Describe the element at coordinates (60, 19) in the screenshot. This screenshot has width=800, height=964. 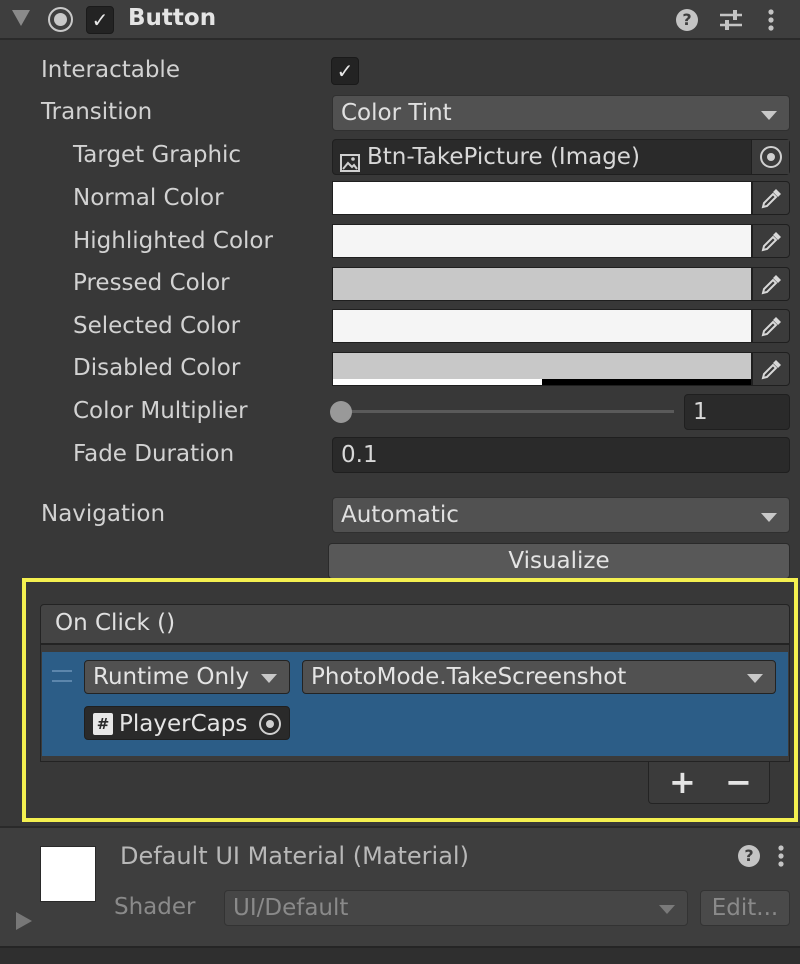
I see `radio-icon` at that location.